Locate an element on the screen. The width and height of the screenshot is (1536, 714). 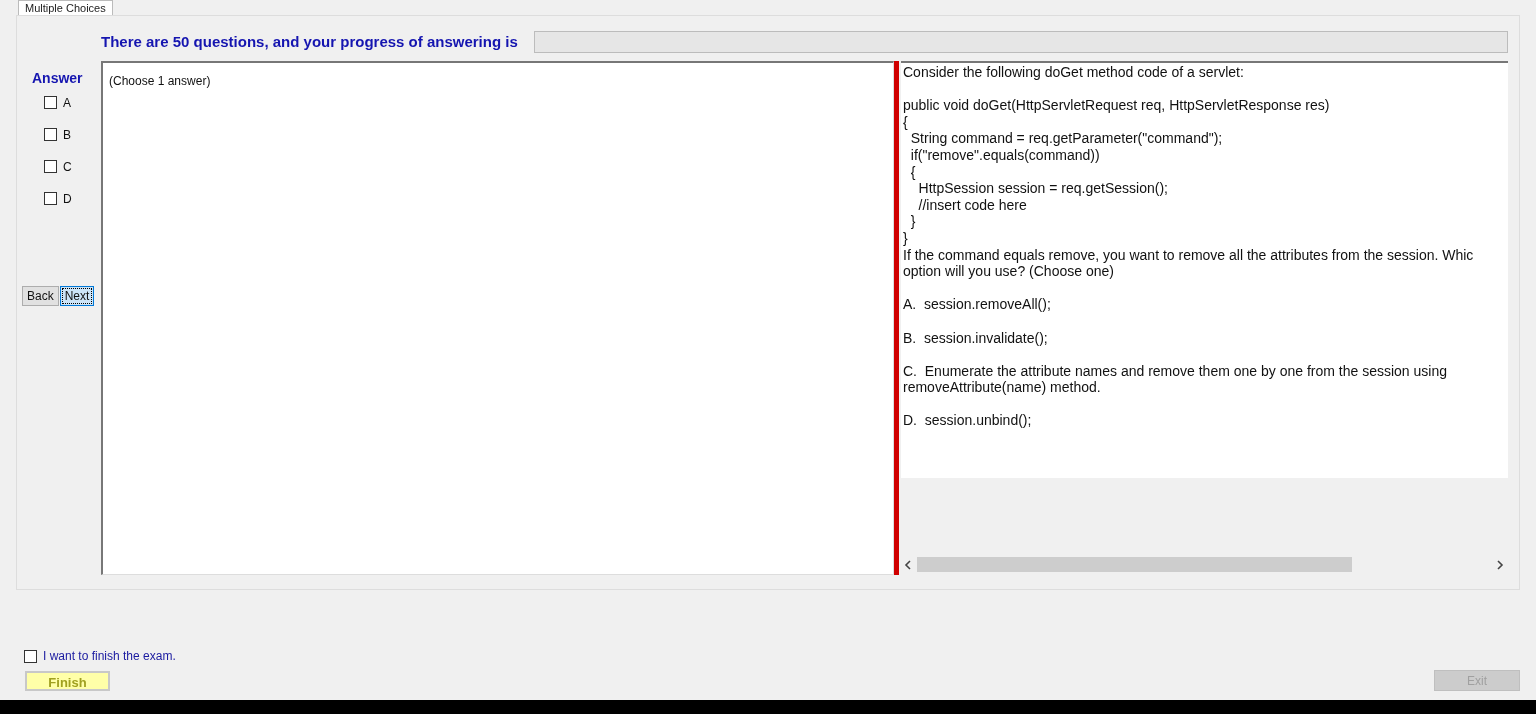
question-line: C. Enumerate the attribute names and remove them one by one from the session using is located at coordinates (1175, 371).